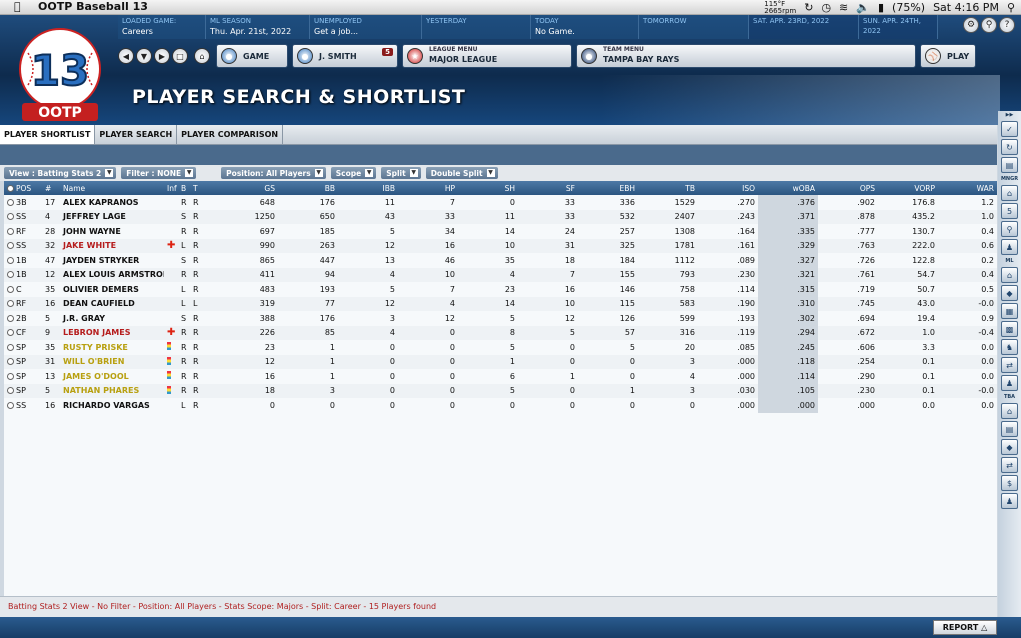 This screenshot has width=1021, height=638. I want to click on cell-player-name: JAMES O'DOOL, so click(112, 376).